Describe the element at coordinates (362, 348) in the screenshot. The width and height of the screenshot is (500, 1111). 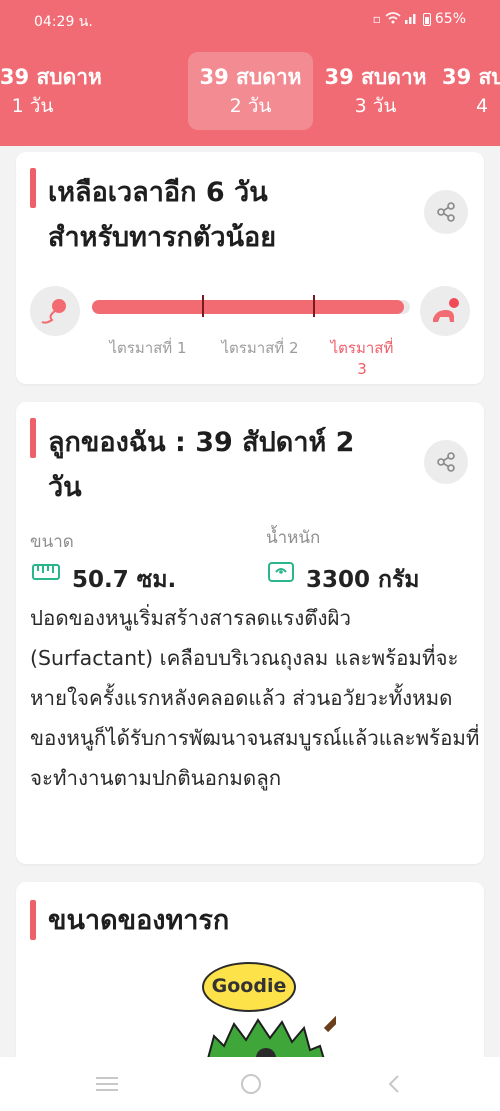
I see `trimester-3-label-text: ไตรมาสที่` at that location.